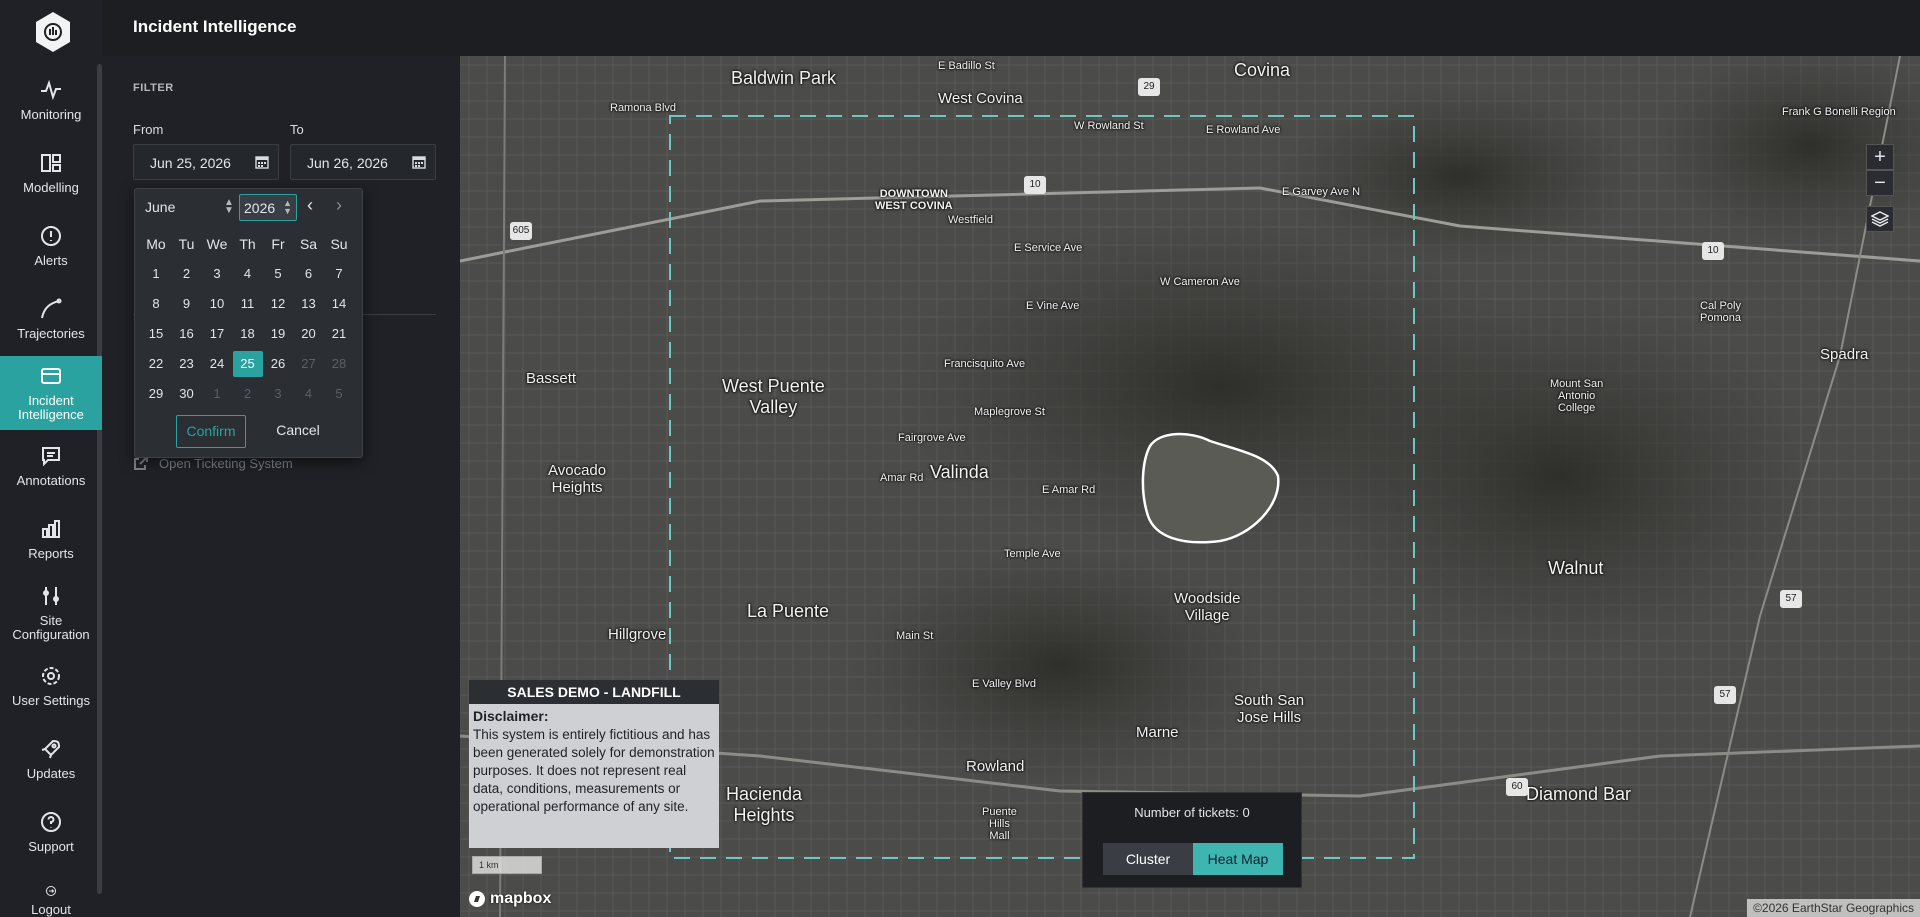 This screenshot has height=917, width=1920. Describe the element at coordinates (1004, 684) in the screenshot. I see `street-label: E Valley Blvd` at that location.